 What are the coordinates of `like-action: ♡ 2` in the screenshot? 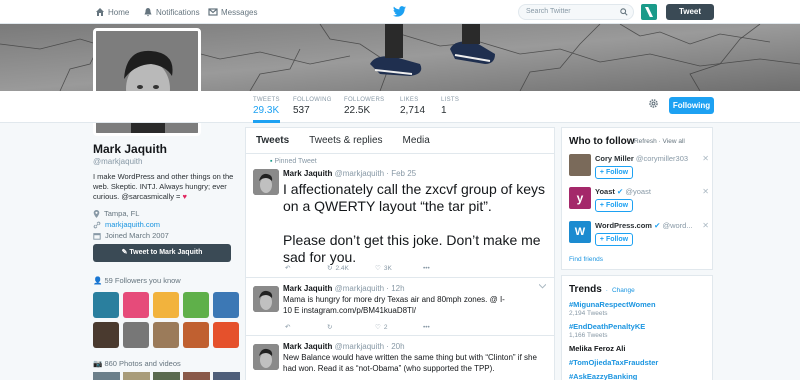 It's located at (399, 327).